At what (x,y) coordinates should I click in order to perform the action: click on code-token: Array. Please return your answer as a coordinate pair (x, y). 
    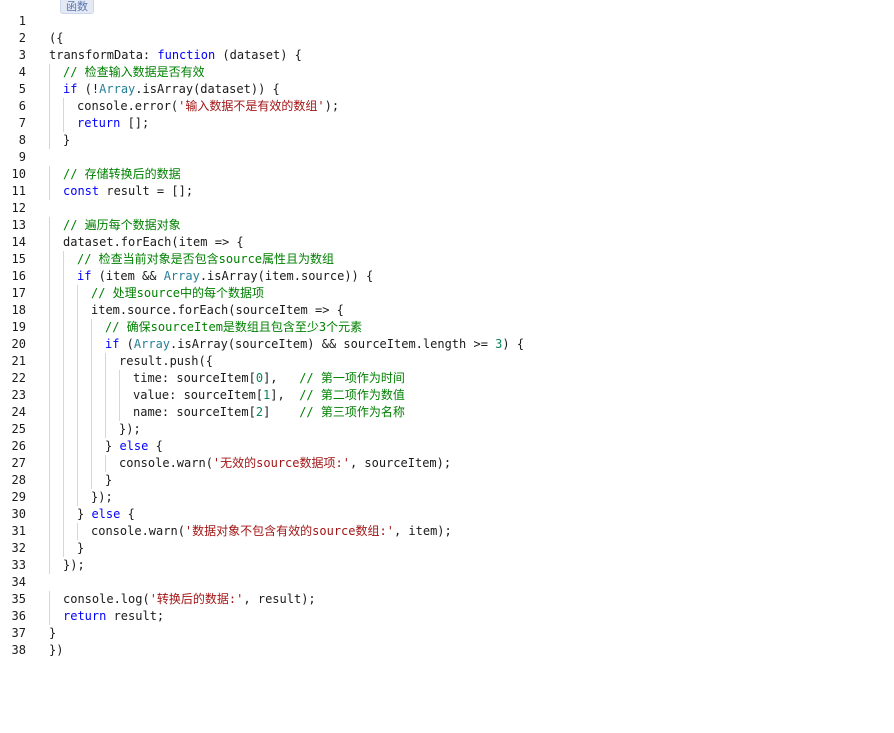
    Looking at the image, I should click on (181, 276).